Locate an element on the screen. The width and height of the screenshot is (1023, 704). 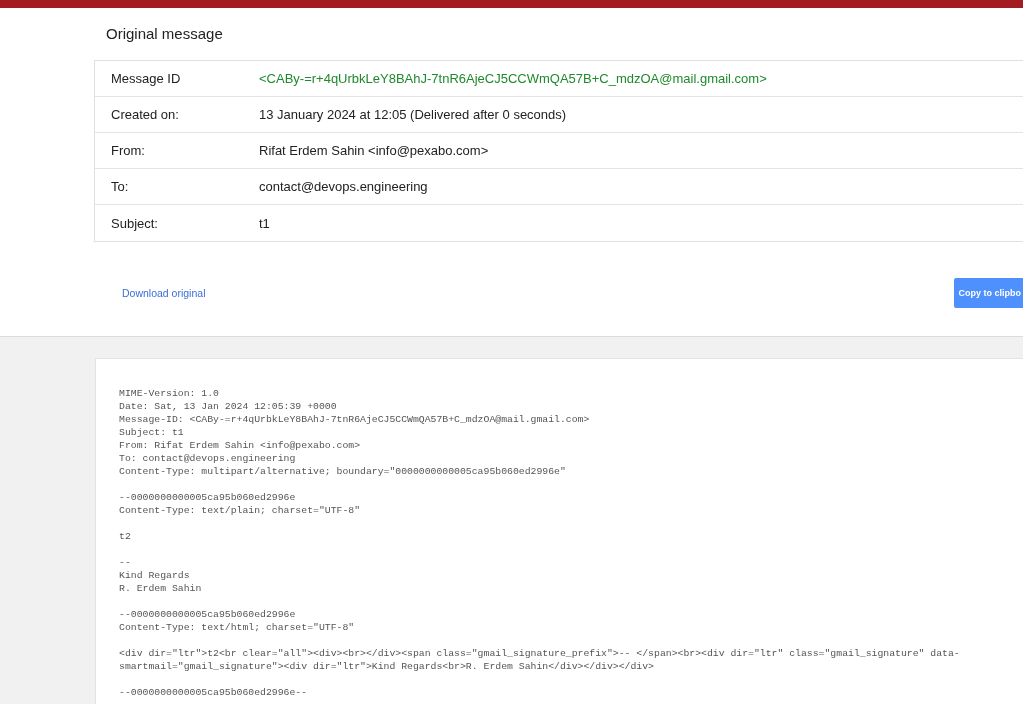
detail-value: t1 is located at coordinates (265, 223).